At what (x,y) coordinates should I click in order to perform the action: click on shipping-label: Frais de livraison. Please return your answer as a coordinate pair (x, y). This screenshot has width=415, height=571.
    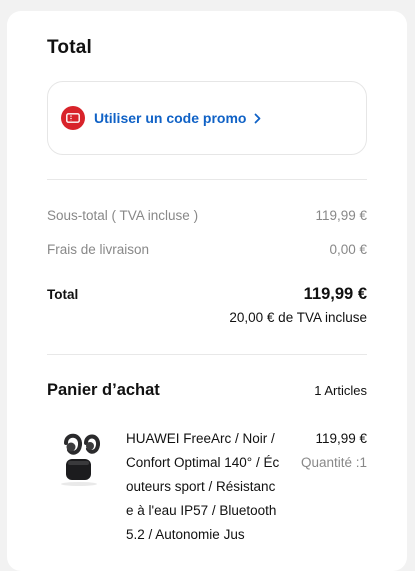
    Looking at the image, I should click on (98, 249).